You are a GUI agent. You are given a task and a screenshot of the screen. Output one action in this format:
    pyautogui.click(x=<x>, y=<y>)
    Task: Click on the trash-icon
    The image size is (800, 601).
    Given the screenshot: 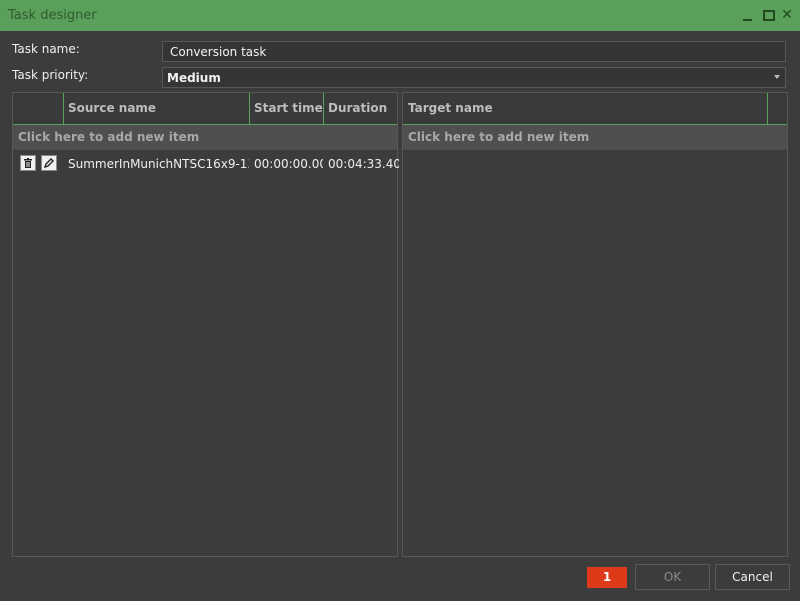 What is the action you would take?
    pyautogui.click(x=28, y=163)
    